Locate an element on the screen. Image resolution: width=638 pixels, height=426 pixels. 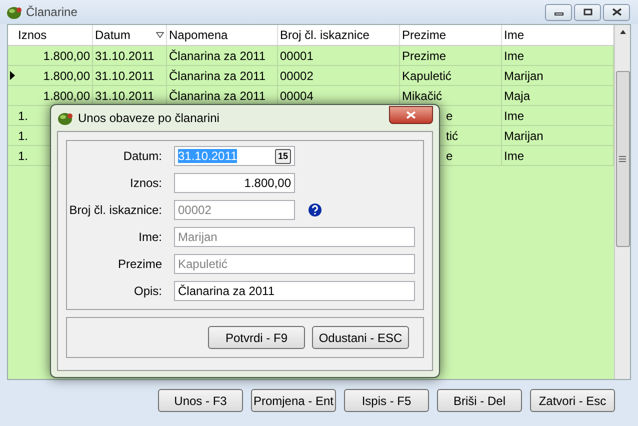
column-header: Prezime is located at coordinates (451, 35).